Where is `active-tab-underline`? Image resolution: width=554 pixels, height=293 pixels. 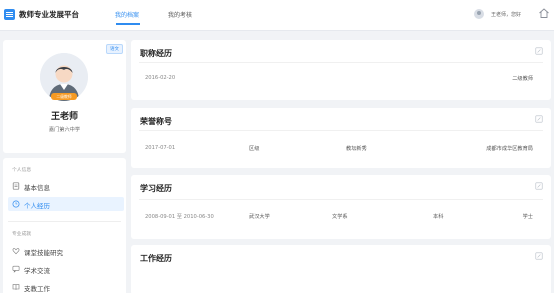 active-tab-underline is located at coordinates (128, 24).